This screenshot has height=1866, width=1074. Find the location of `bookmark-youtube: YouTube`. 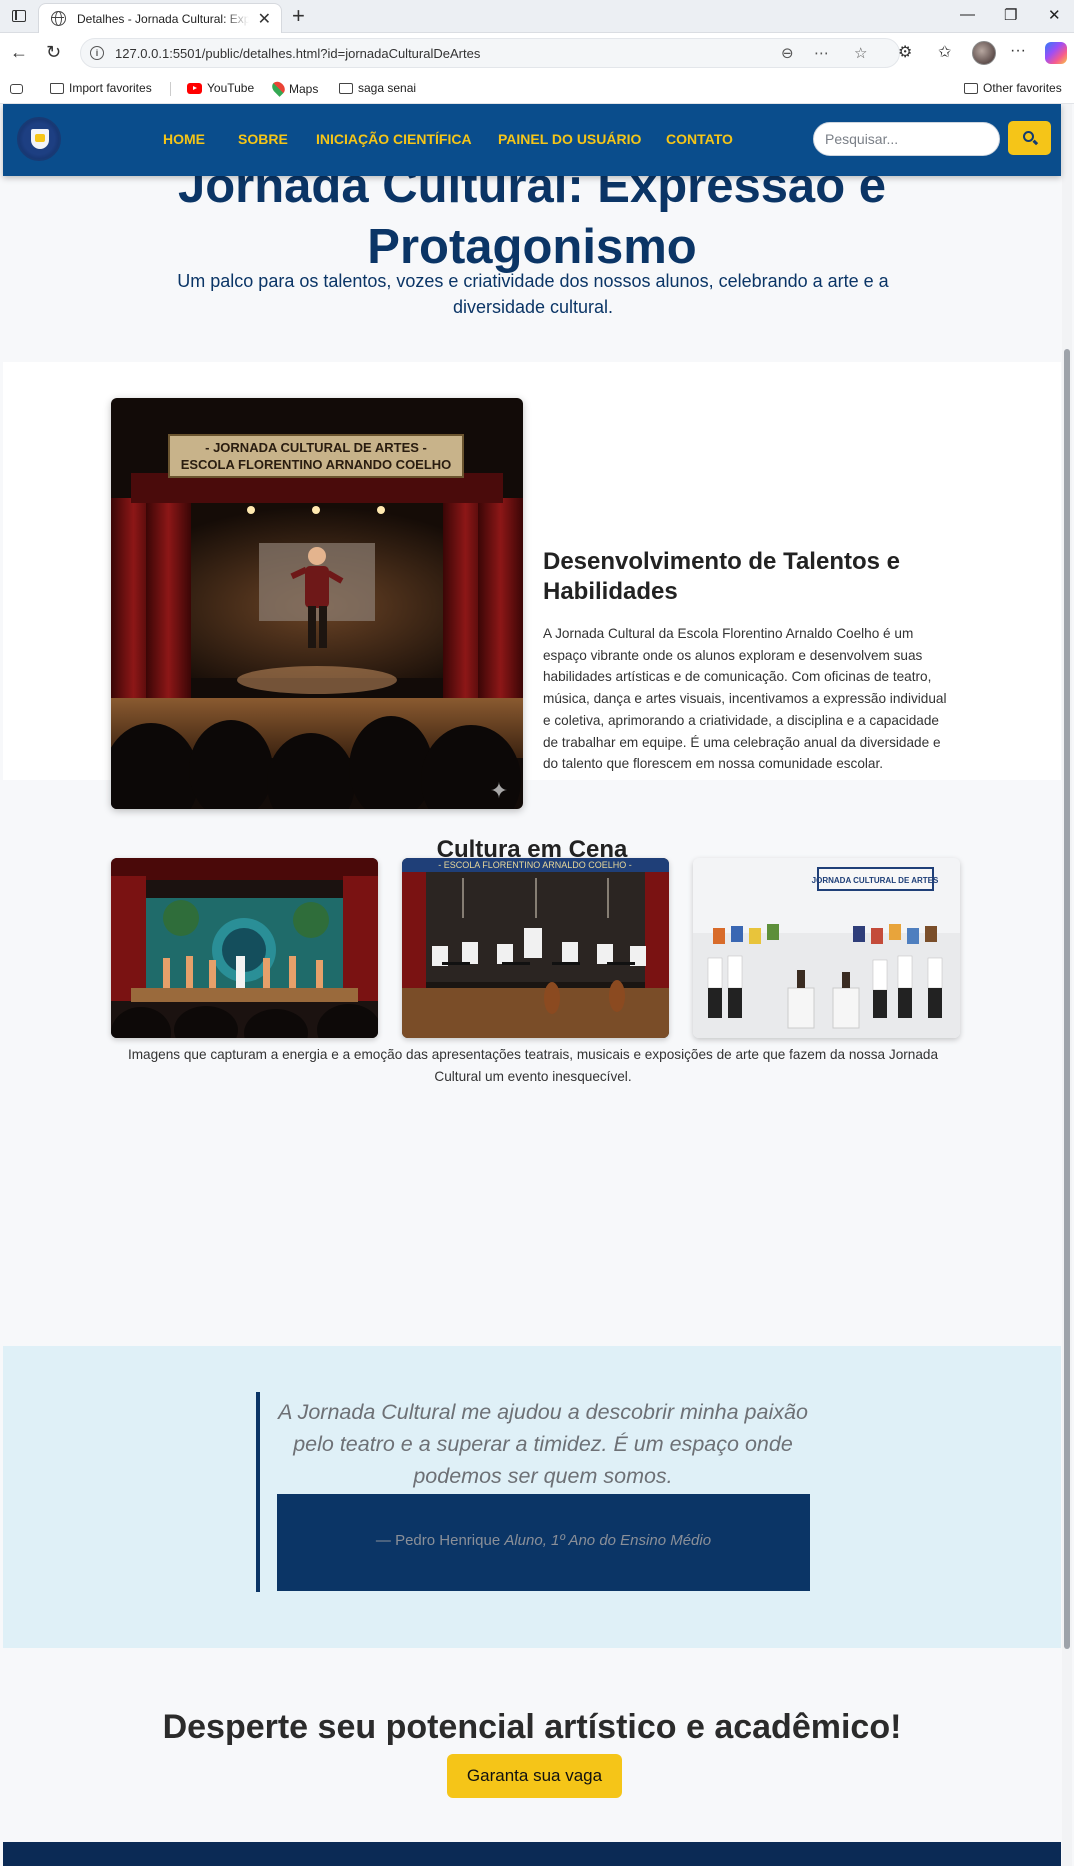

bookmark-youtube: YouTube is located at coordinates (220, 88).